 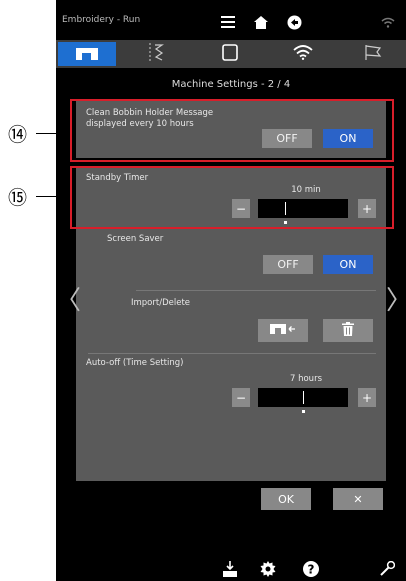 I want to click on sewing-machine-icon, so click(x=87, y=54).